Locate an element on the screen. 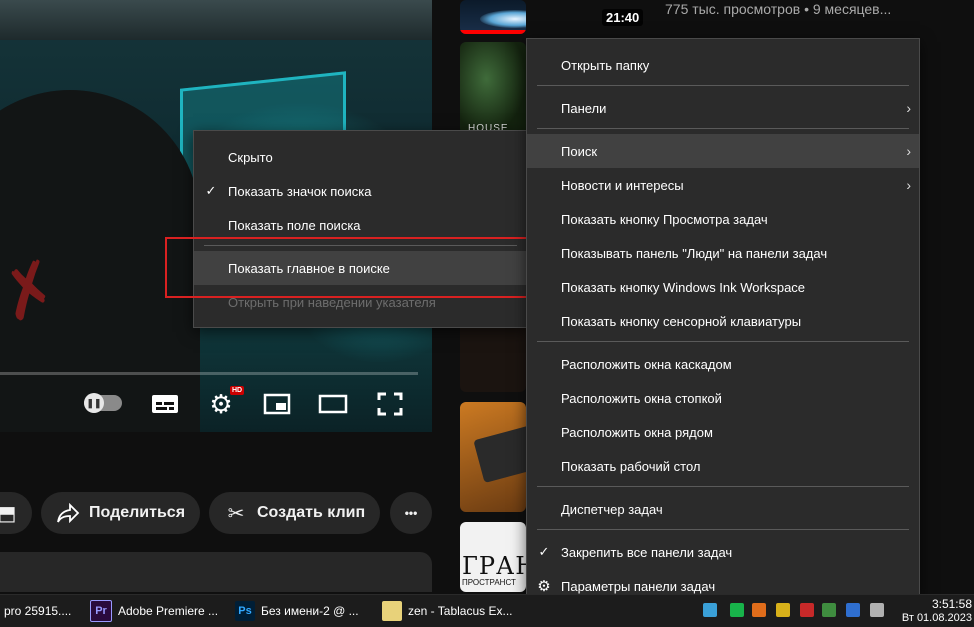 Image resolution: width=974 pixels, height=627 pixels. menu-item-people-button: Показывать панель "Люди" на панели задач is located at coordinates (723, 253).